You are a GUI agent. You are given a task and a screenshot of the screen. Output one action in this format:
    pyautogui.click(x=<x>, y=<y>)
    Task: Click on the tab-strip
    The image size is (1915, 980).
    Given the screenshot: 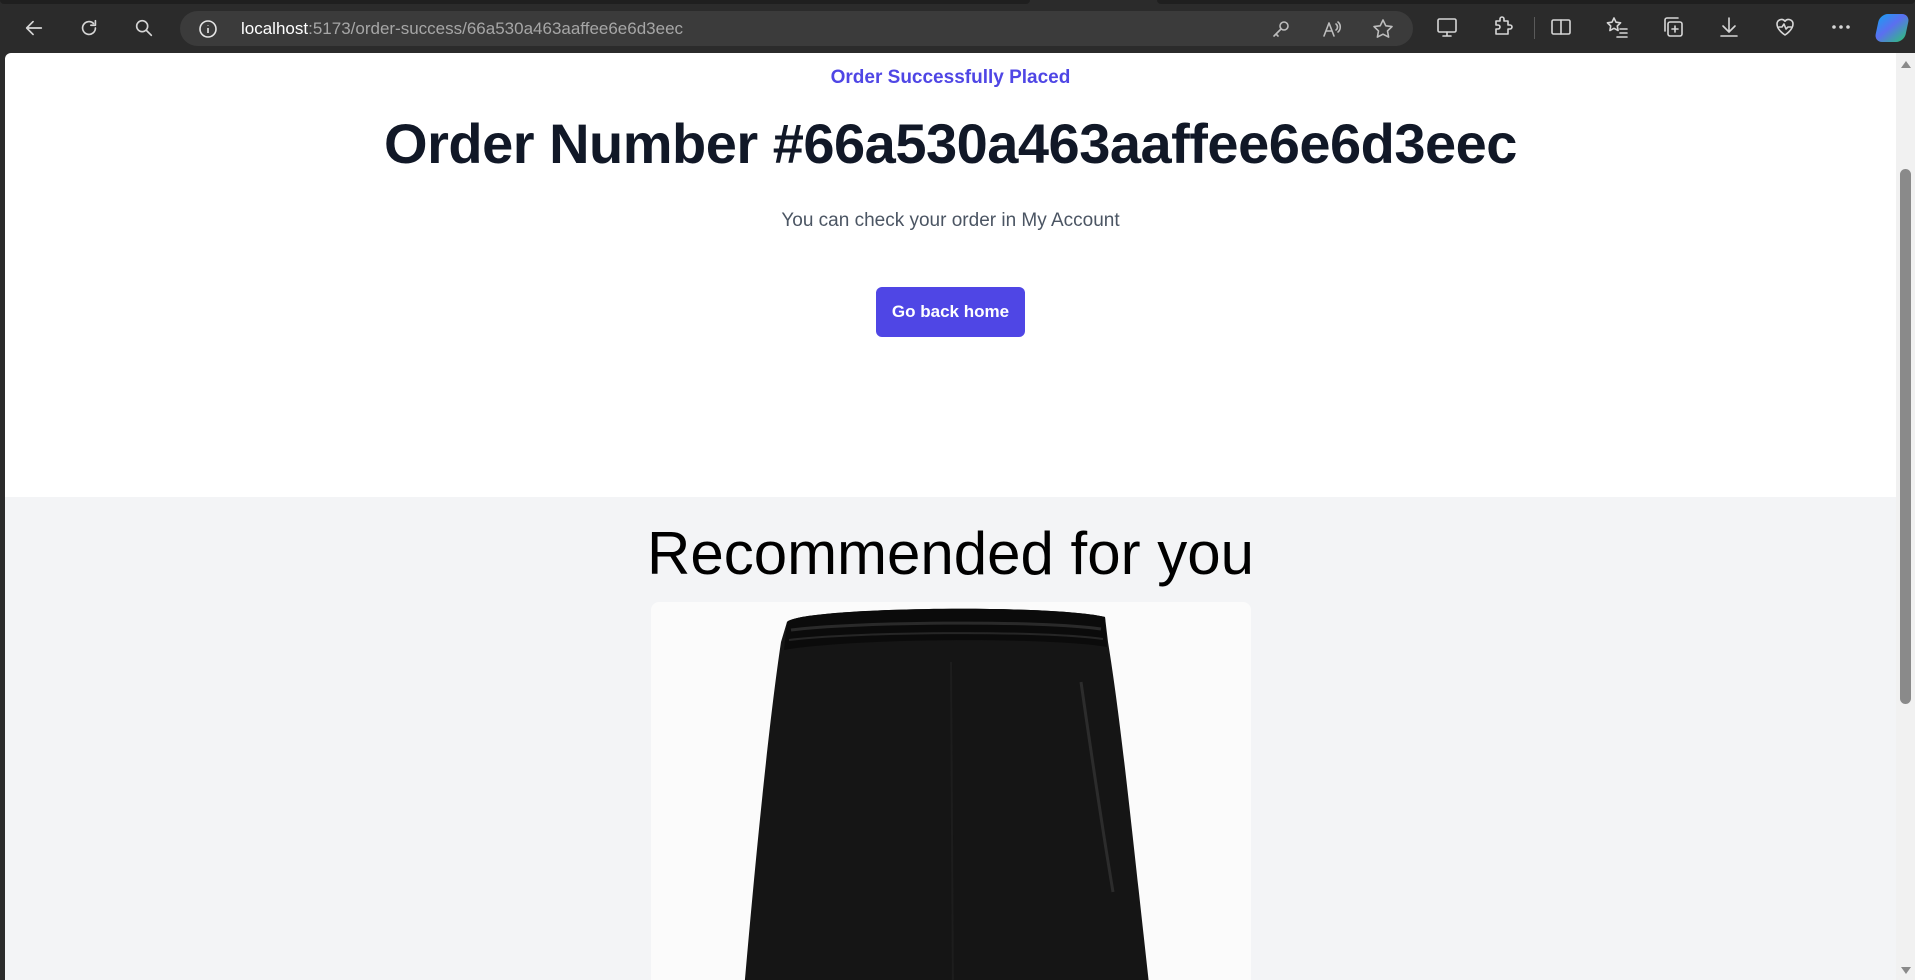 What is the action you would take?
    pyautogui.click(x=515, y=2)
    